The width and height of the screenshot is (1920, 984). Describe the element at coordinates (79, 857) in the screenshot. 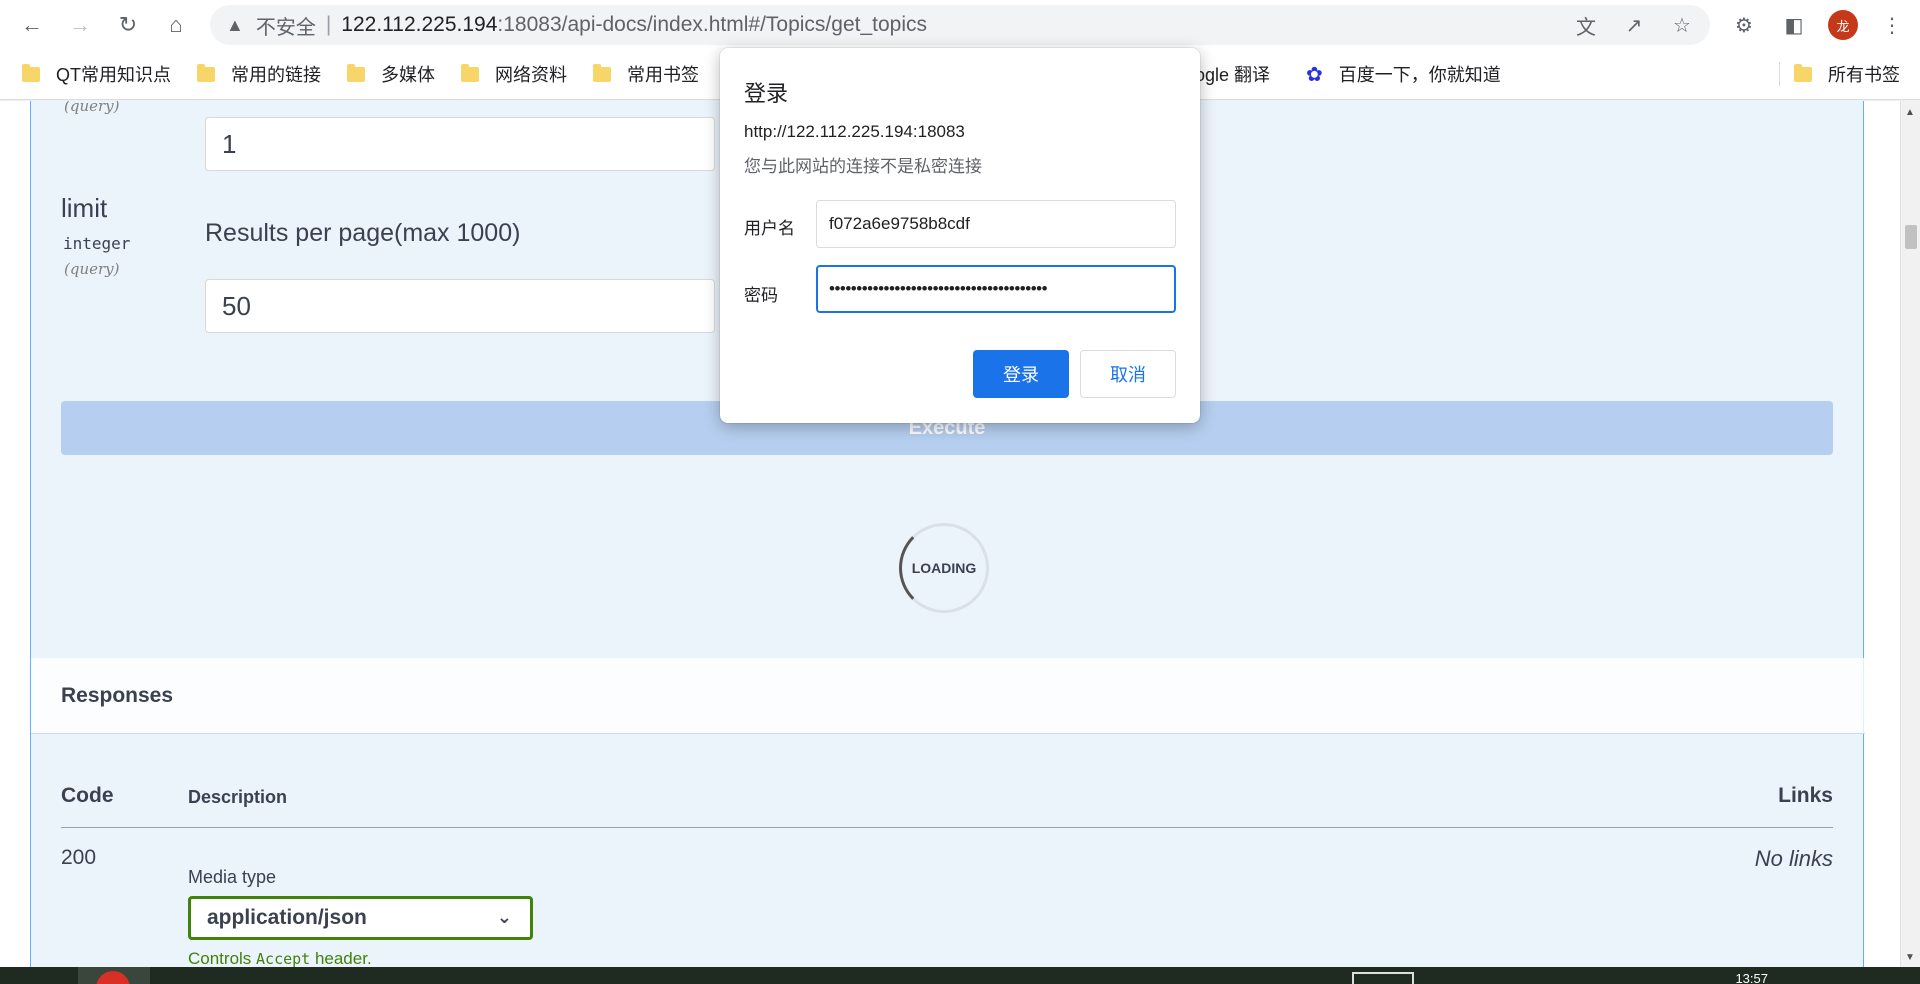

I see `response-code: 200` at that location.